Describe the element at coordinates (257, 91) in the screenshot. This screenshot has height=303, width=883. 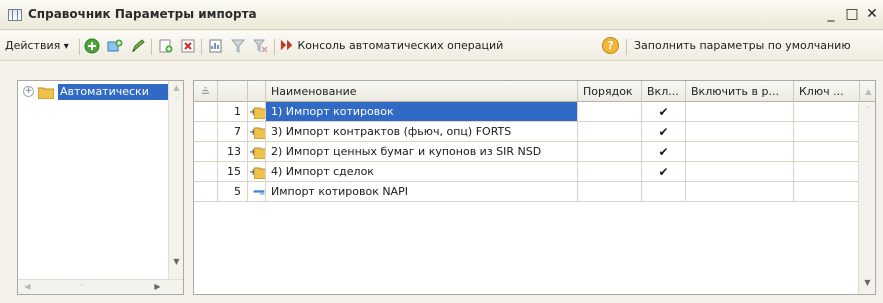
I see `icon-column-header` at that location.